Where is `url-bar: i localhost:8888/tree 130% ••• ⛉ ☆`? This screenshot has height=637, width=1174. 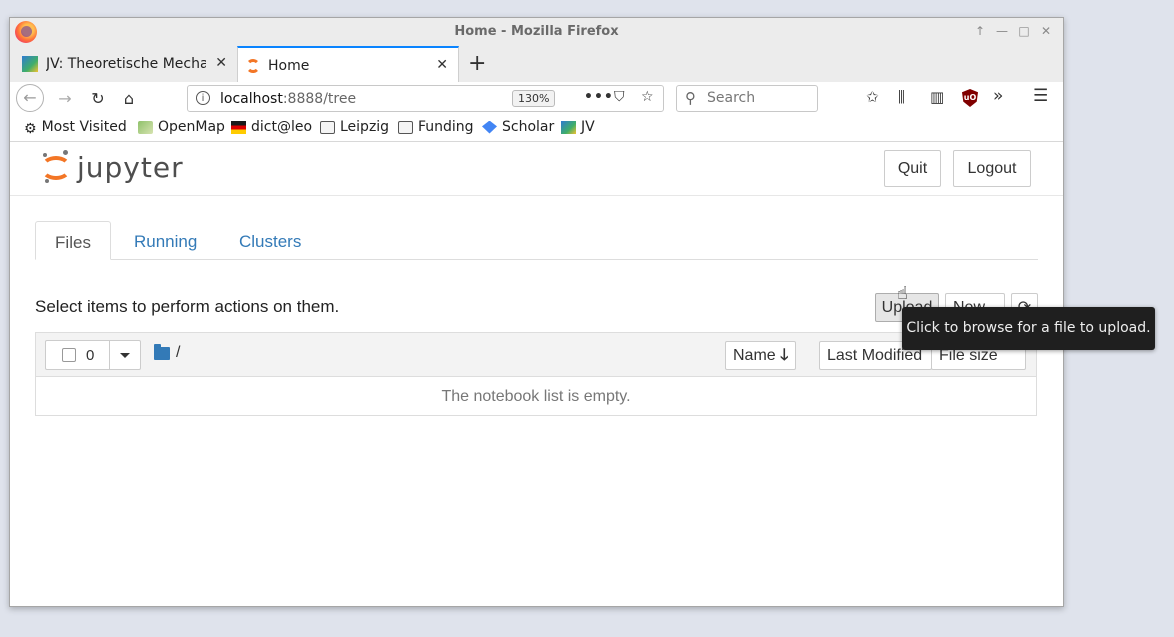 url-bar: i localhost:8888/tree 130% ••• ⛉ ☆ is located at coordinates (425, 98).